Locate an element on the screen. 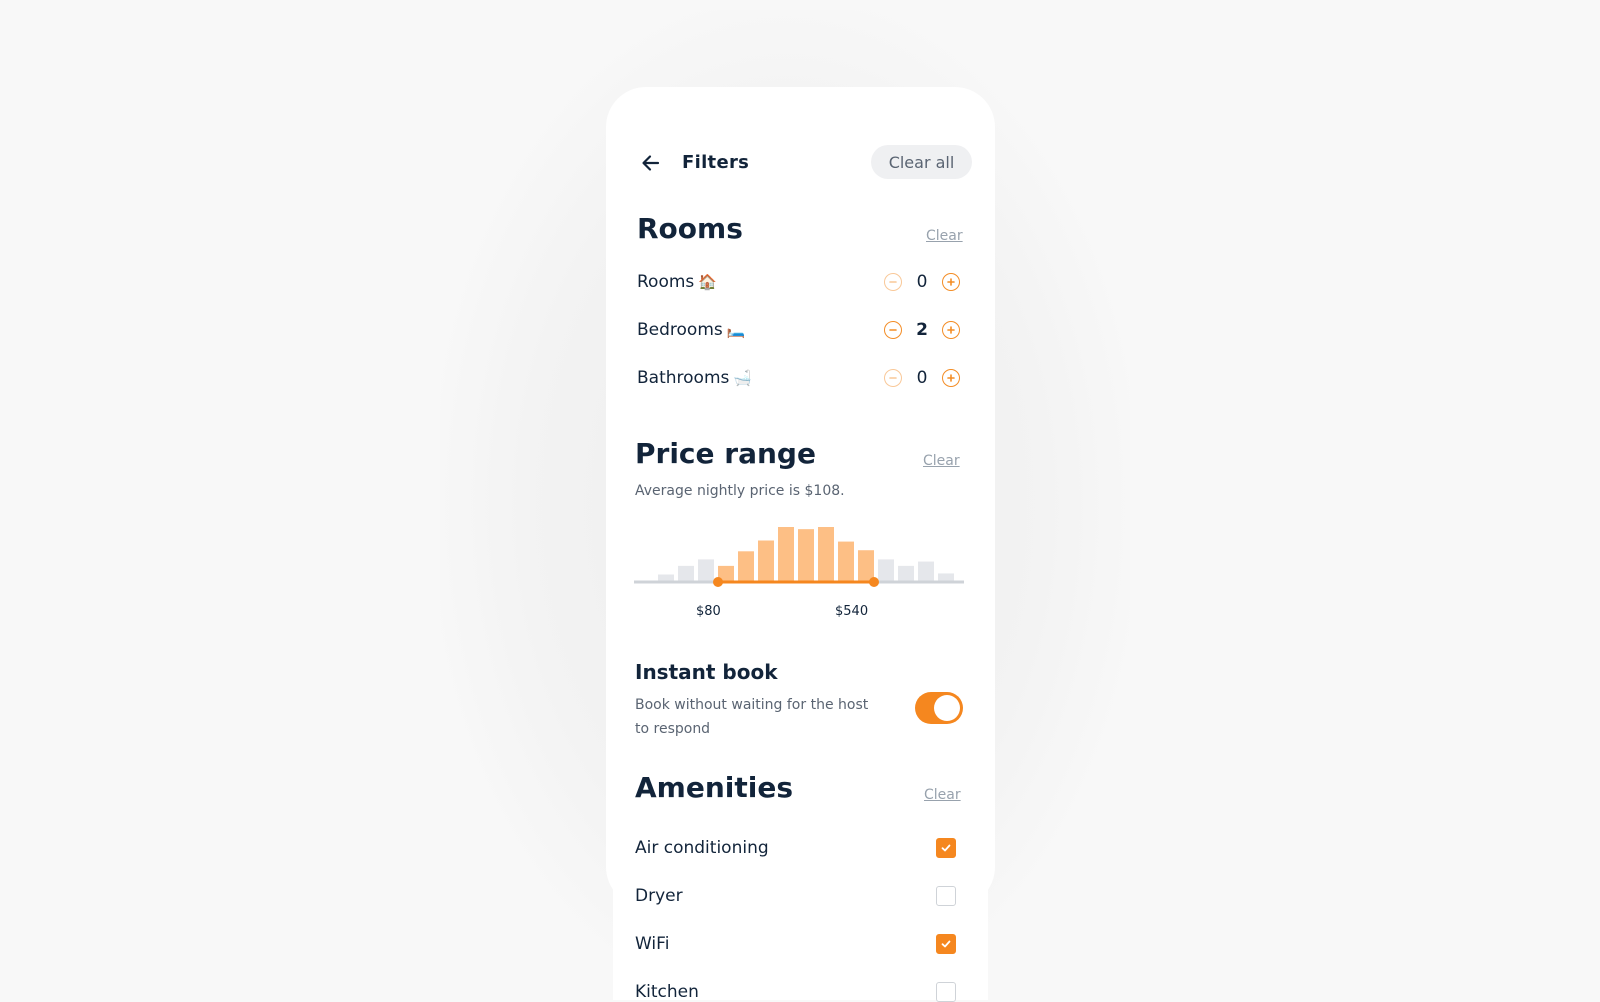 The height and width of the screenshot is (1002, 1600). amenities-clear-link: Clear is located at coordinates (942, 795).